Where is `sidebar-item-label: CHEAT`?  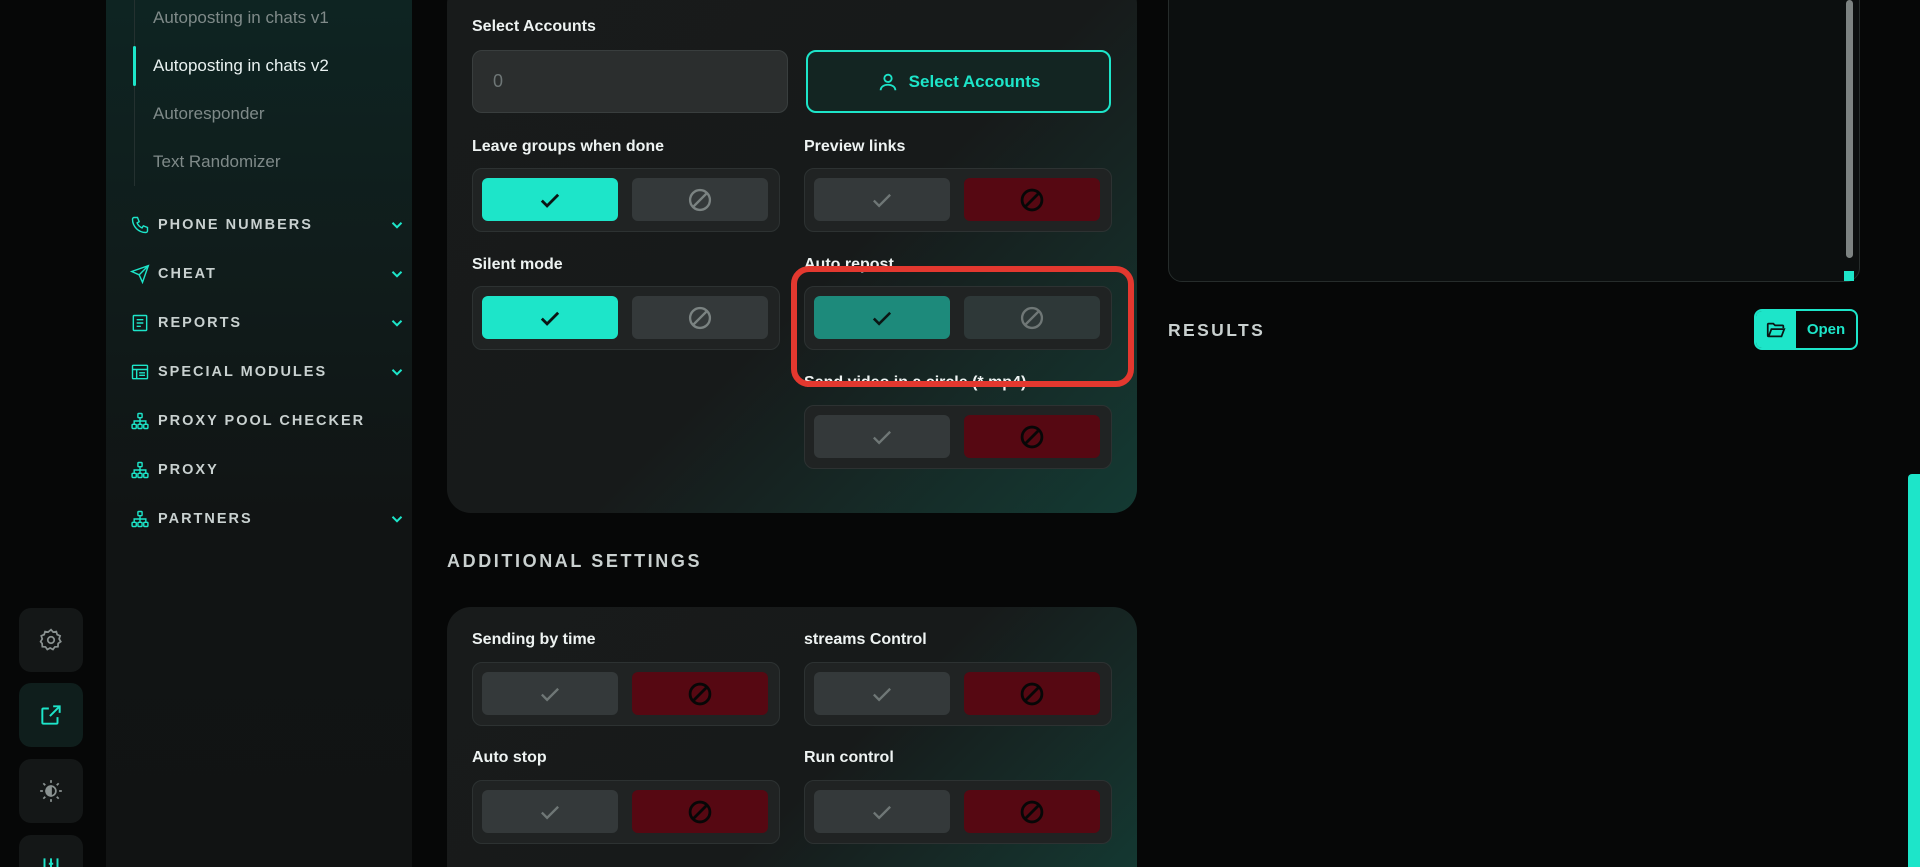
sidebar-item-label: CHEAT is located at coordinates (187, 274).